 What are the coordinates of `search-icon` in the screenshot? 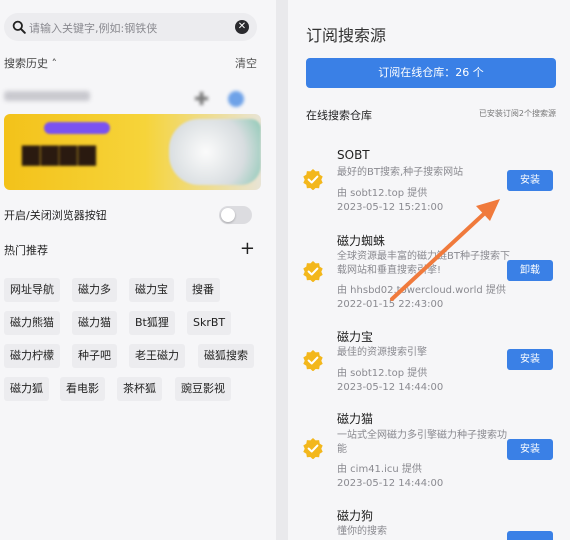 It's located at (19, 27).